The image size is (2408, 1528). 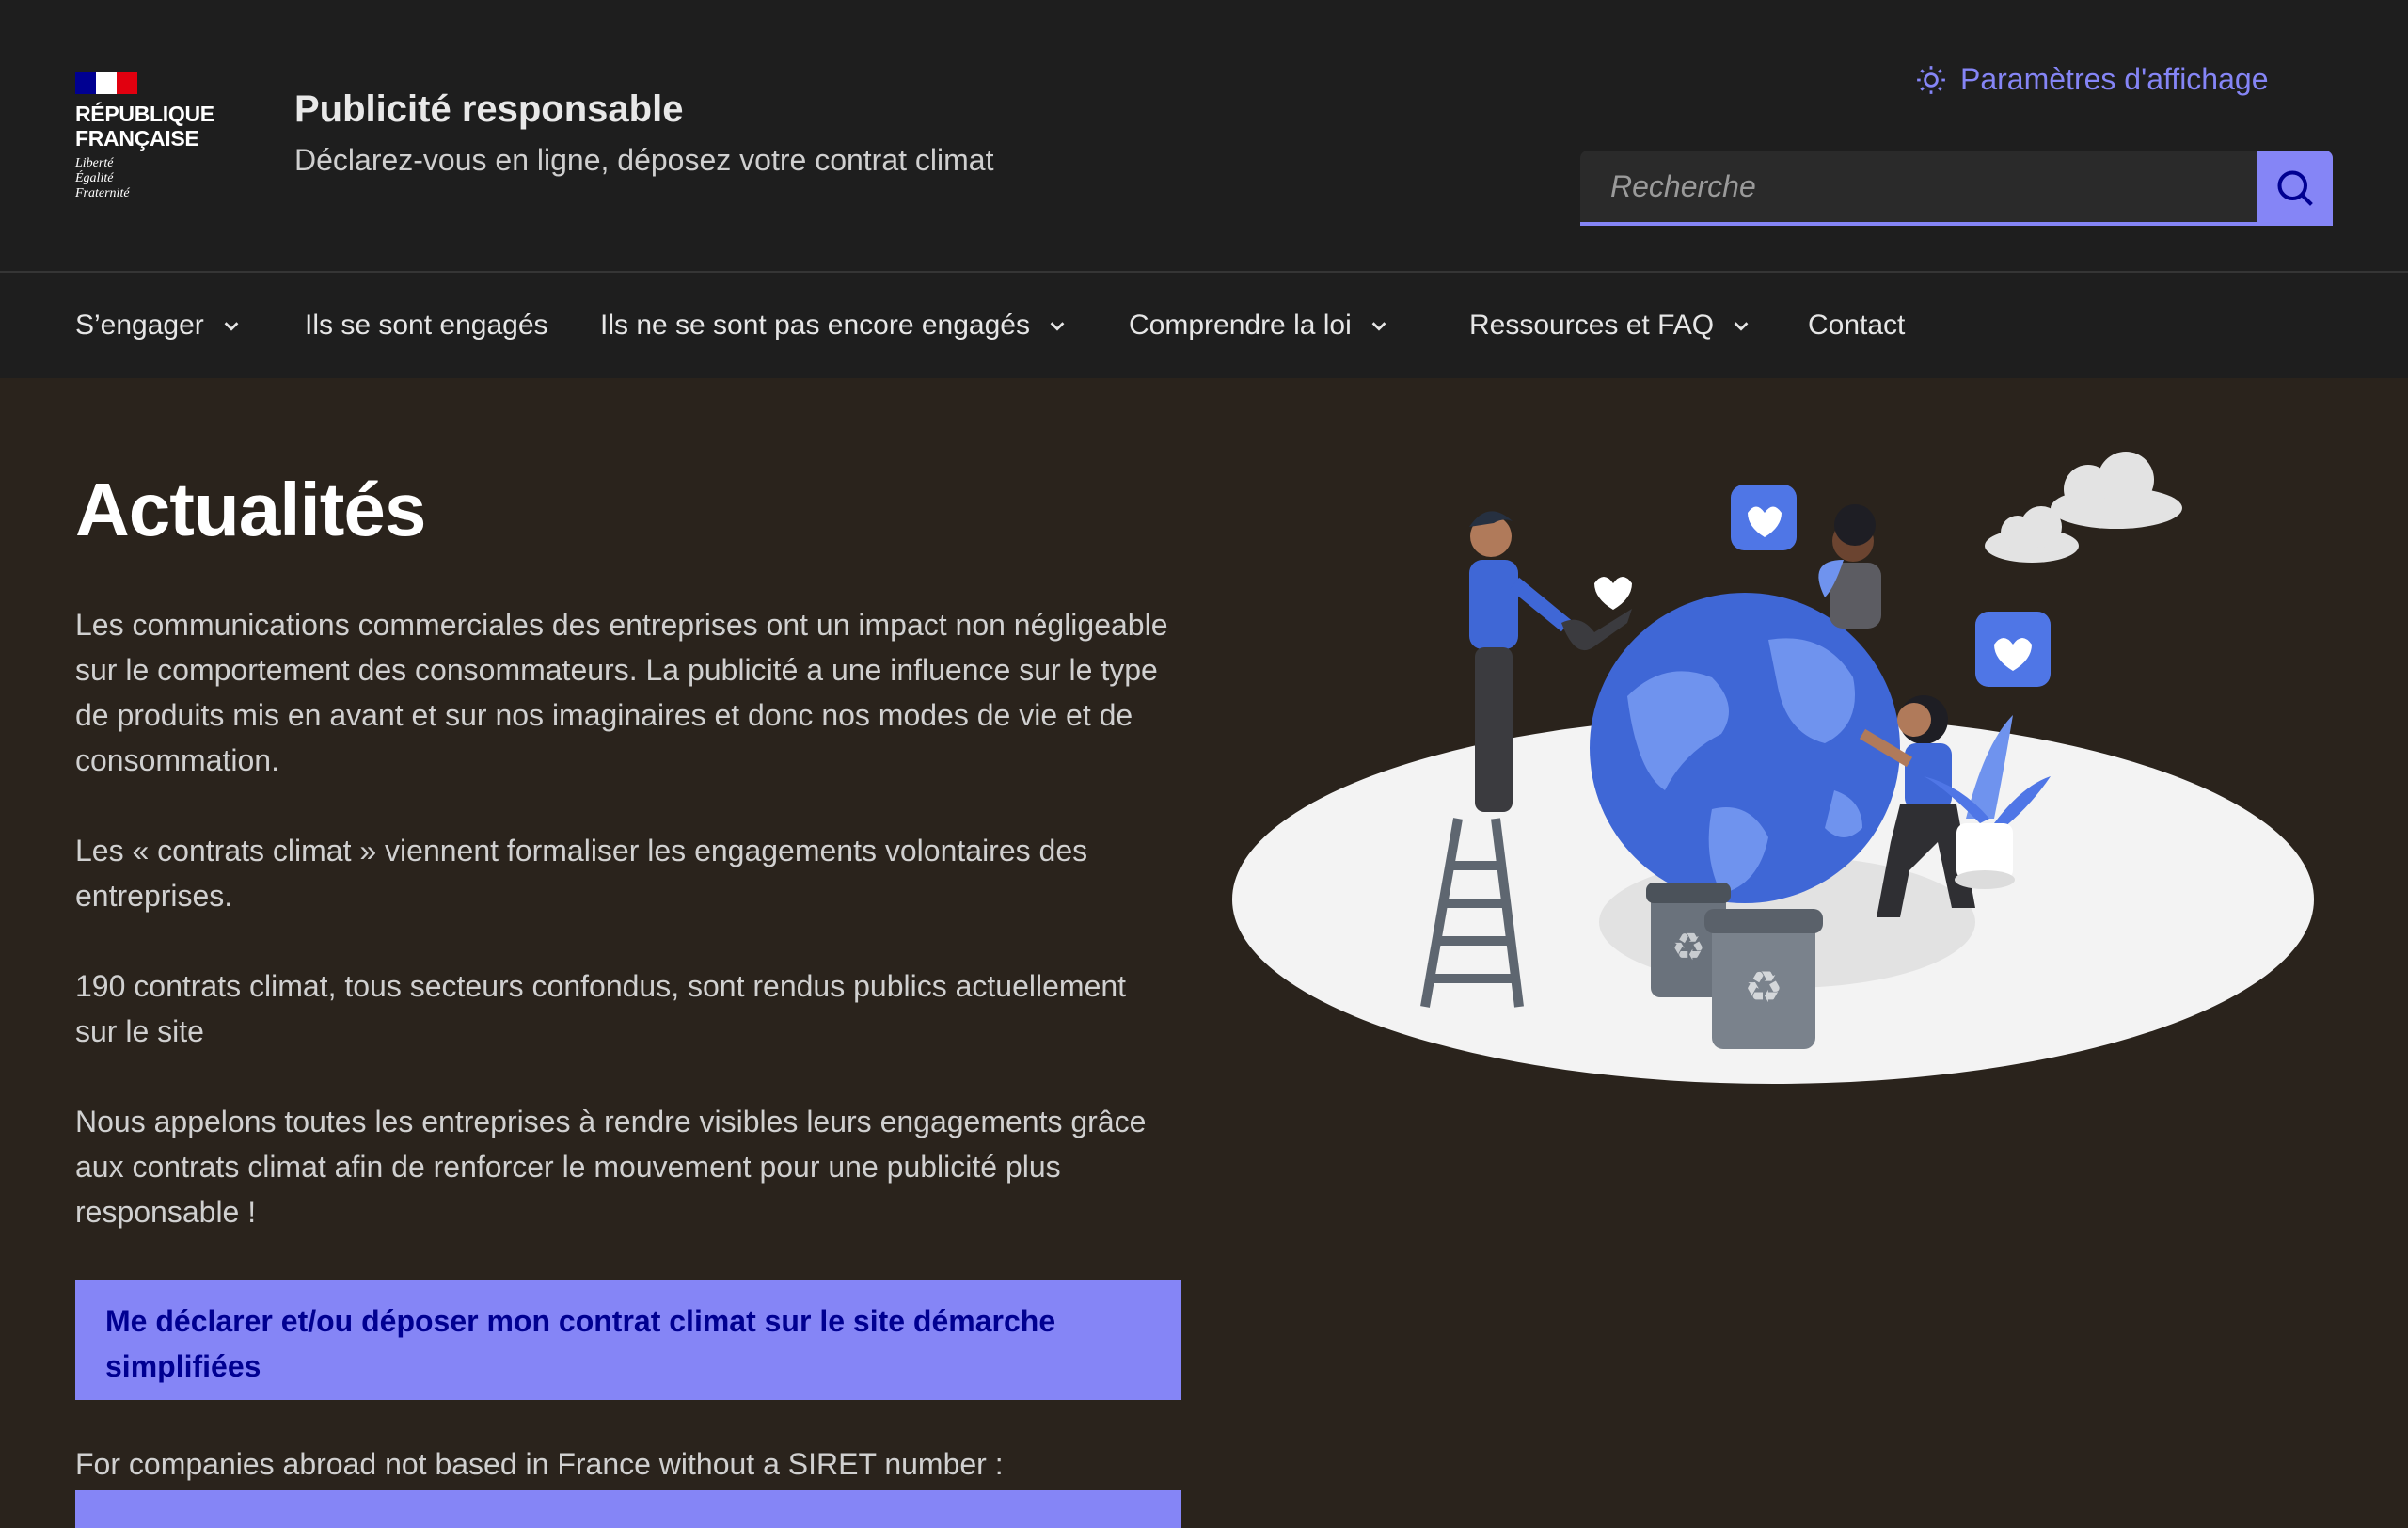 I want to click on logo-title: RÉPUBLIQUE FRANÇAISE, so click(x=144, y=126).